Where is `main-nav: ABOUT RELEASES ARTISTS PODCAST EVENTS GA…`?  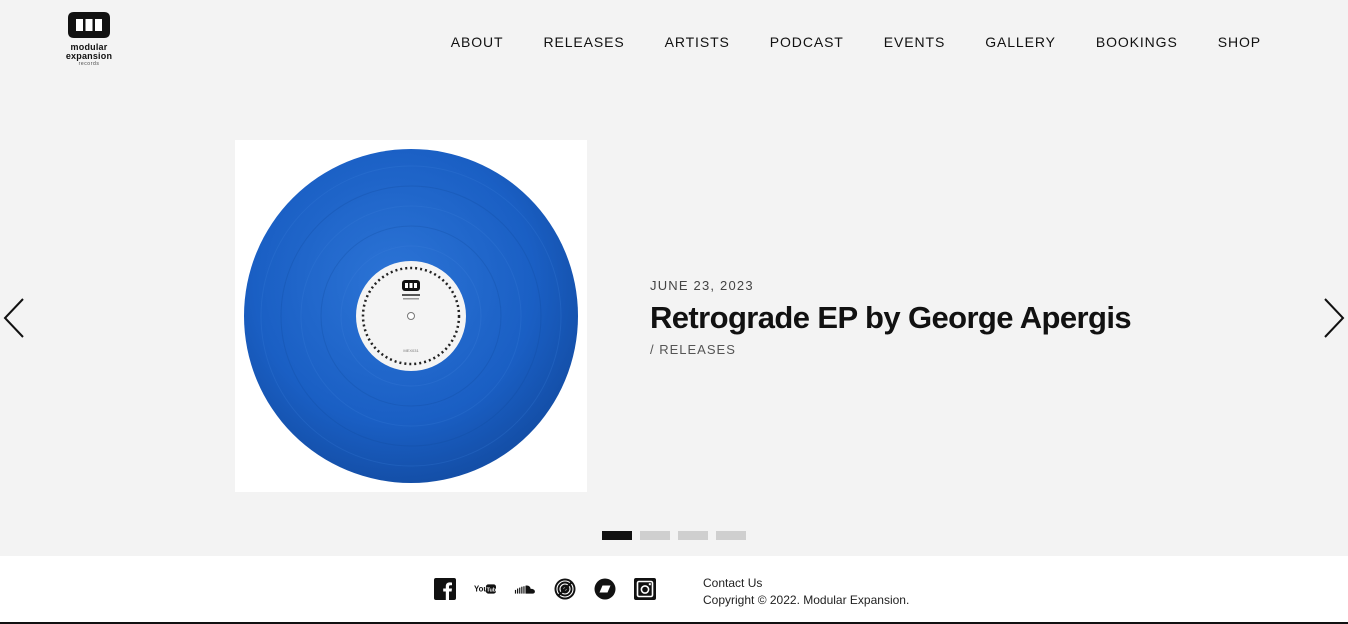 main-nav: ABOUT RELEASES ARTISTS PODCAST EVENTS GA… is located at coordinates (856, 42).